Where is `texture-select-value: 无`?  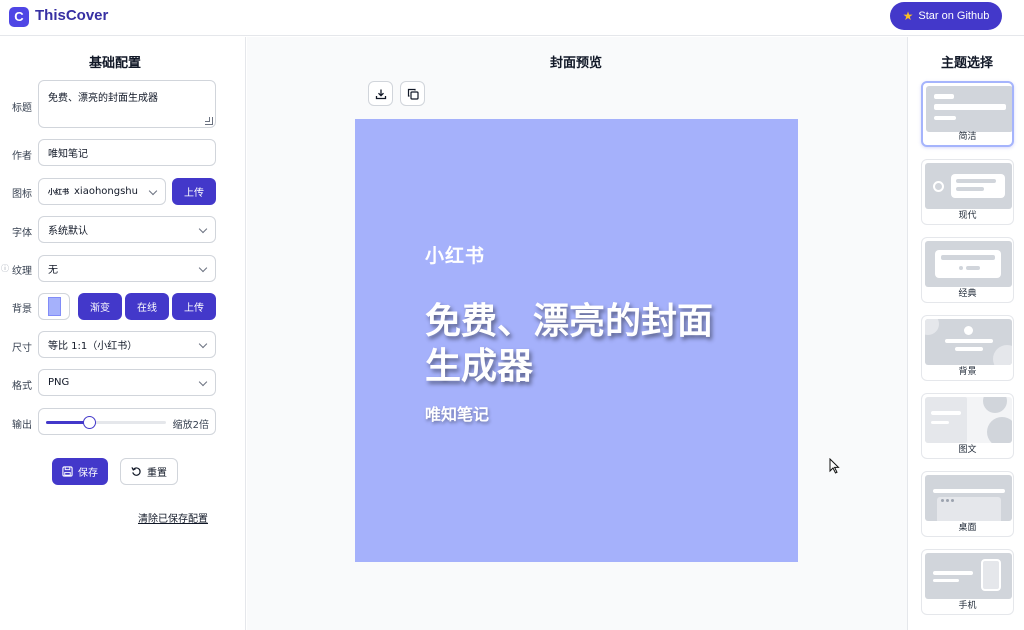 texture-select-value: 无 is located at coordinates (53, 270).